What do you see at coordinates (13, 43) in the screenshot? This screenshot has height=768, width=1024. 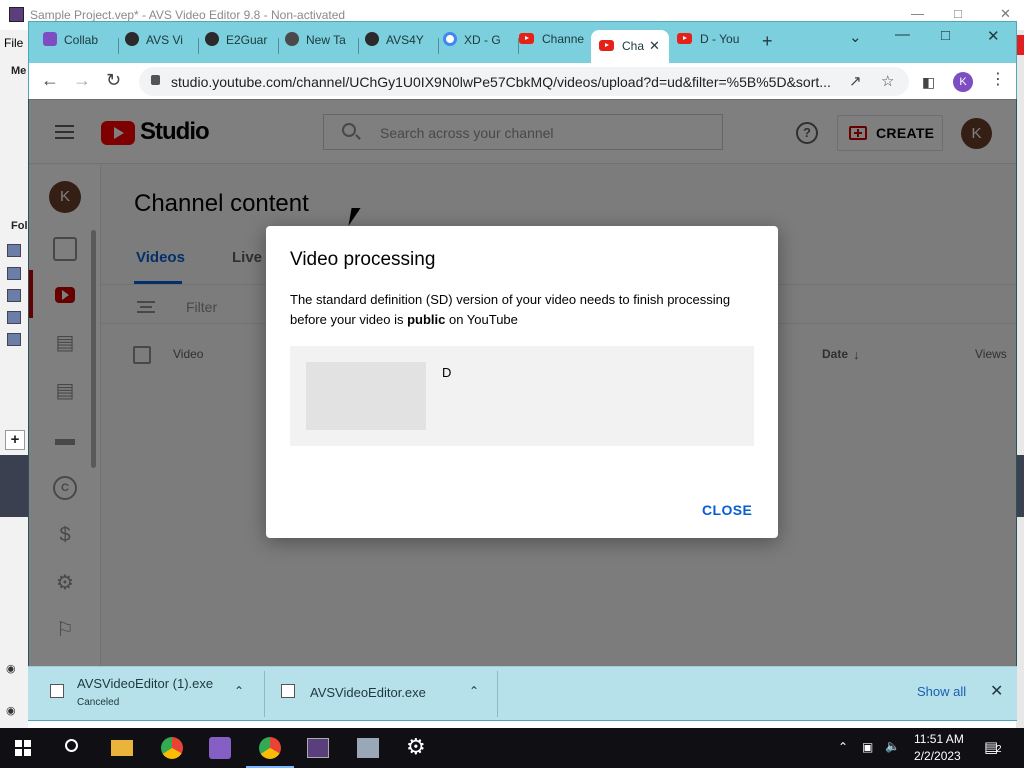 I see `avs-menu-file: File` at bounding box center [13, 43].